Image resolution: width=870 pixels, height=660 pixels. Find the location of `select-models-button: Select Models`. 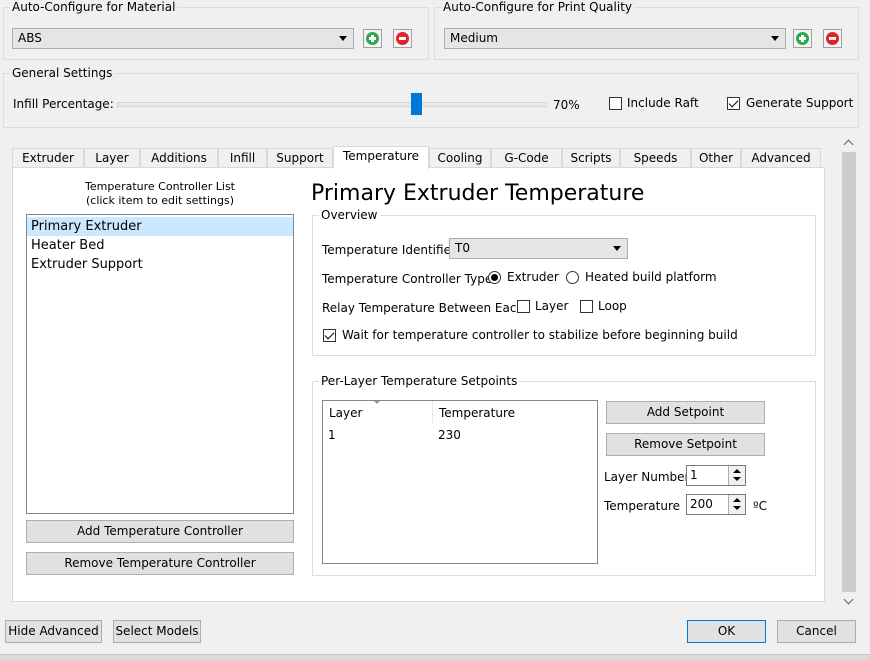

select-models-button: Select Models is located at coordinates (157, 631).